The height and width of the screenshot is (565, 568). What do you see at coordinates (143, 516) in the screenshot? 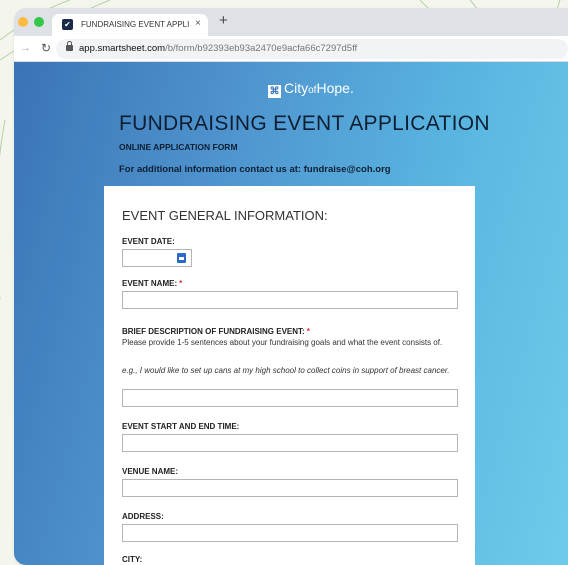
I see `address-label: ADDRESS:` at bounding box center [143, 516].